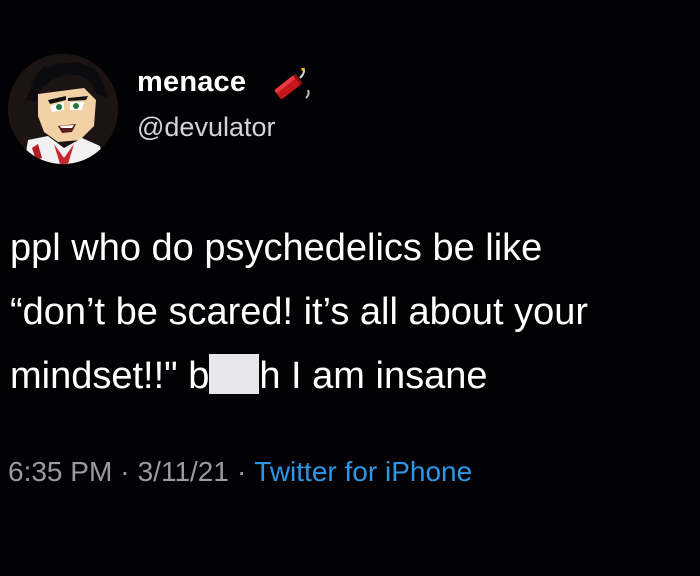  I want to click on tweet-meta: 6:35 PM · 3/11/21 · Twitter for iPhone, so click(240, 472).